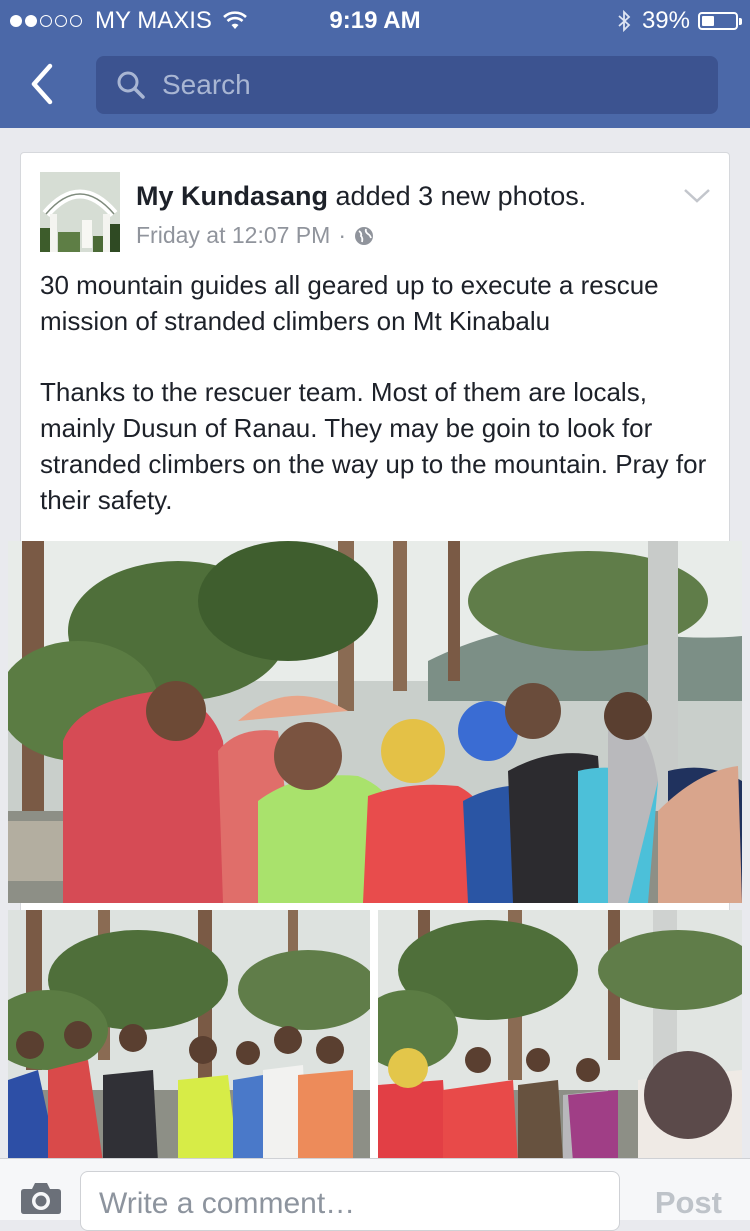  What do you see at coordinates (233, 235) in the screenshot?
I see `post-timestamp: Friday at 12:07 PM` at bounding box center [233, 235].